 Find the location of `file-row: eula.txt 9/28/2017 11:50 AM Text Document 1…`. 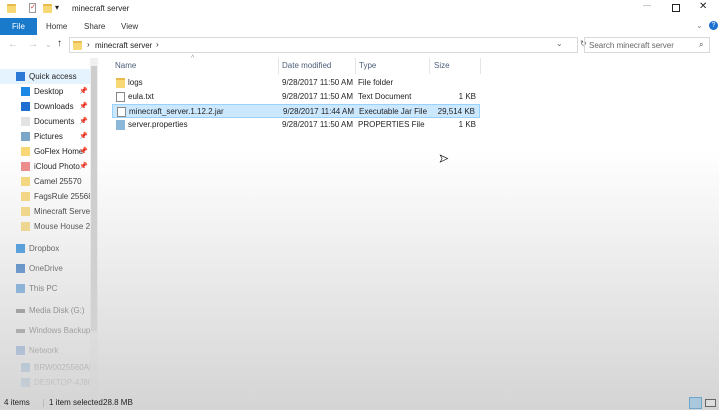

file-row: eula.txt 9/28/2017 11:50 AM Text Document 1… is located at coordinates (296, 97).